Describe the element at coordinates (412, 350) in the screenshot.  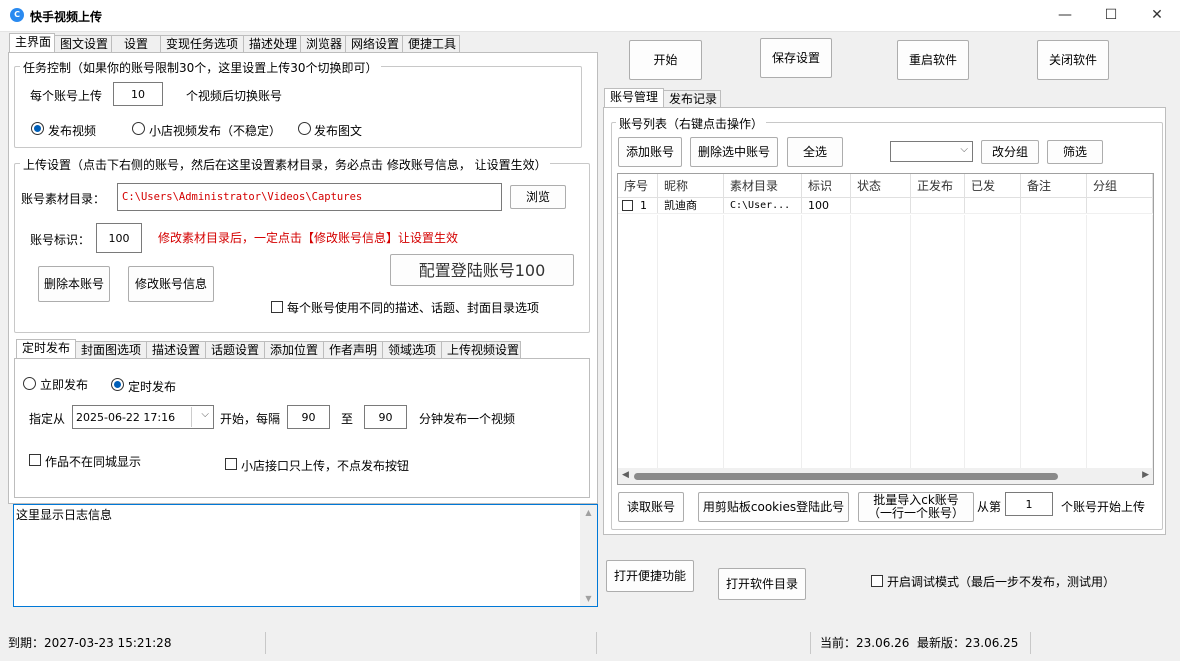
I see `tab-domain-options: 领域选项` at that location.